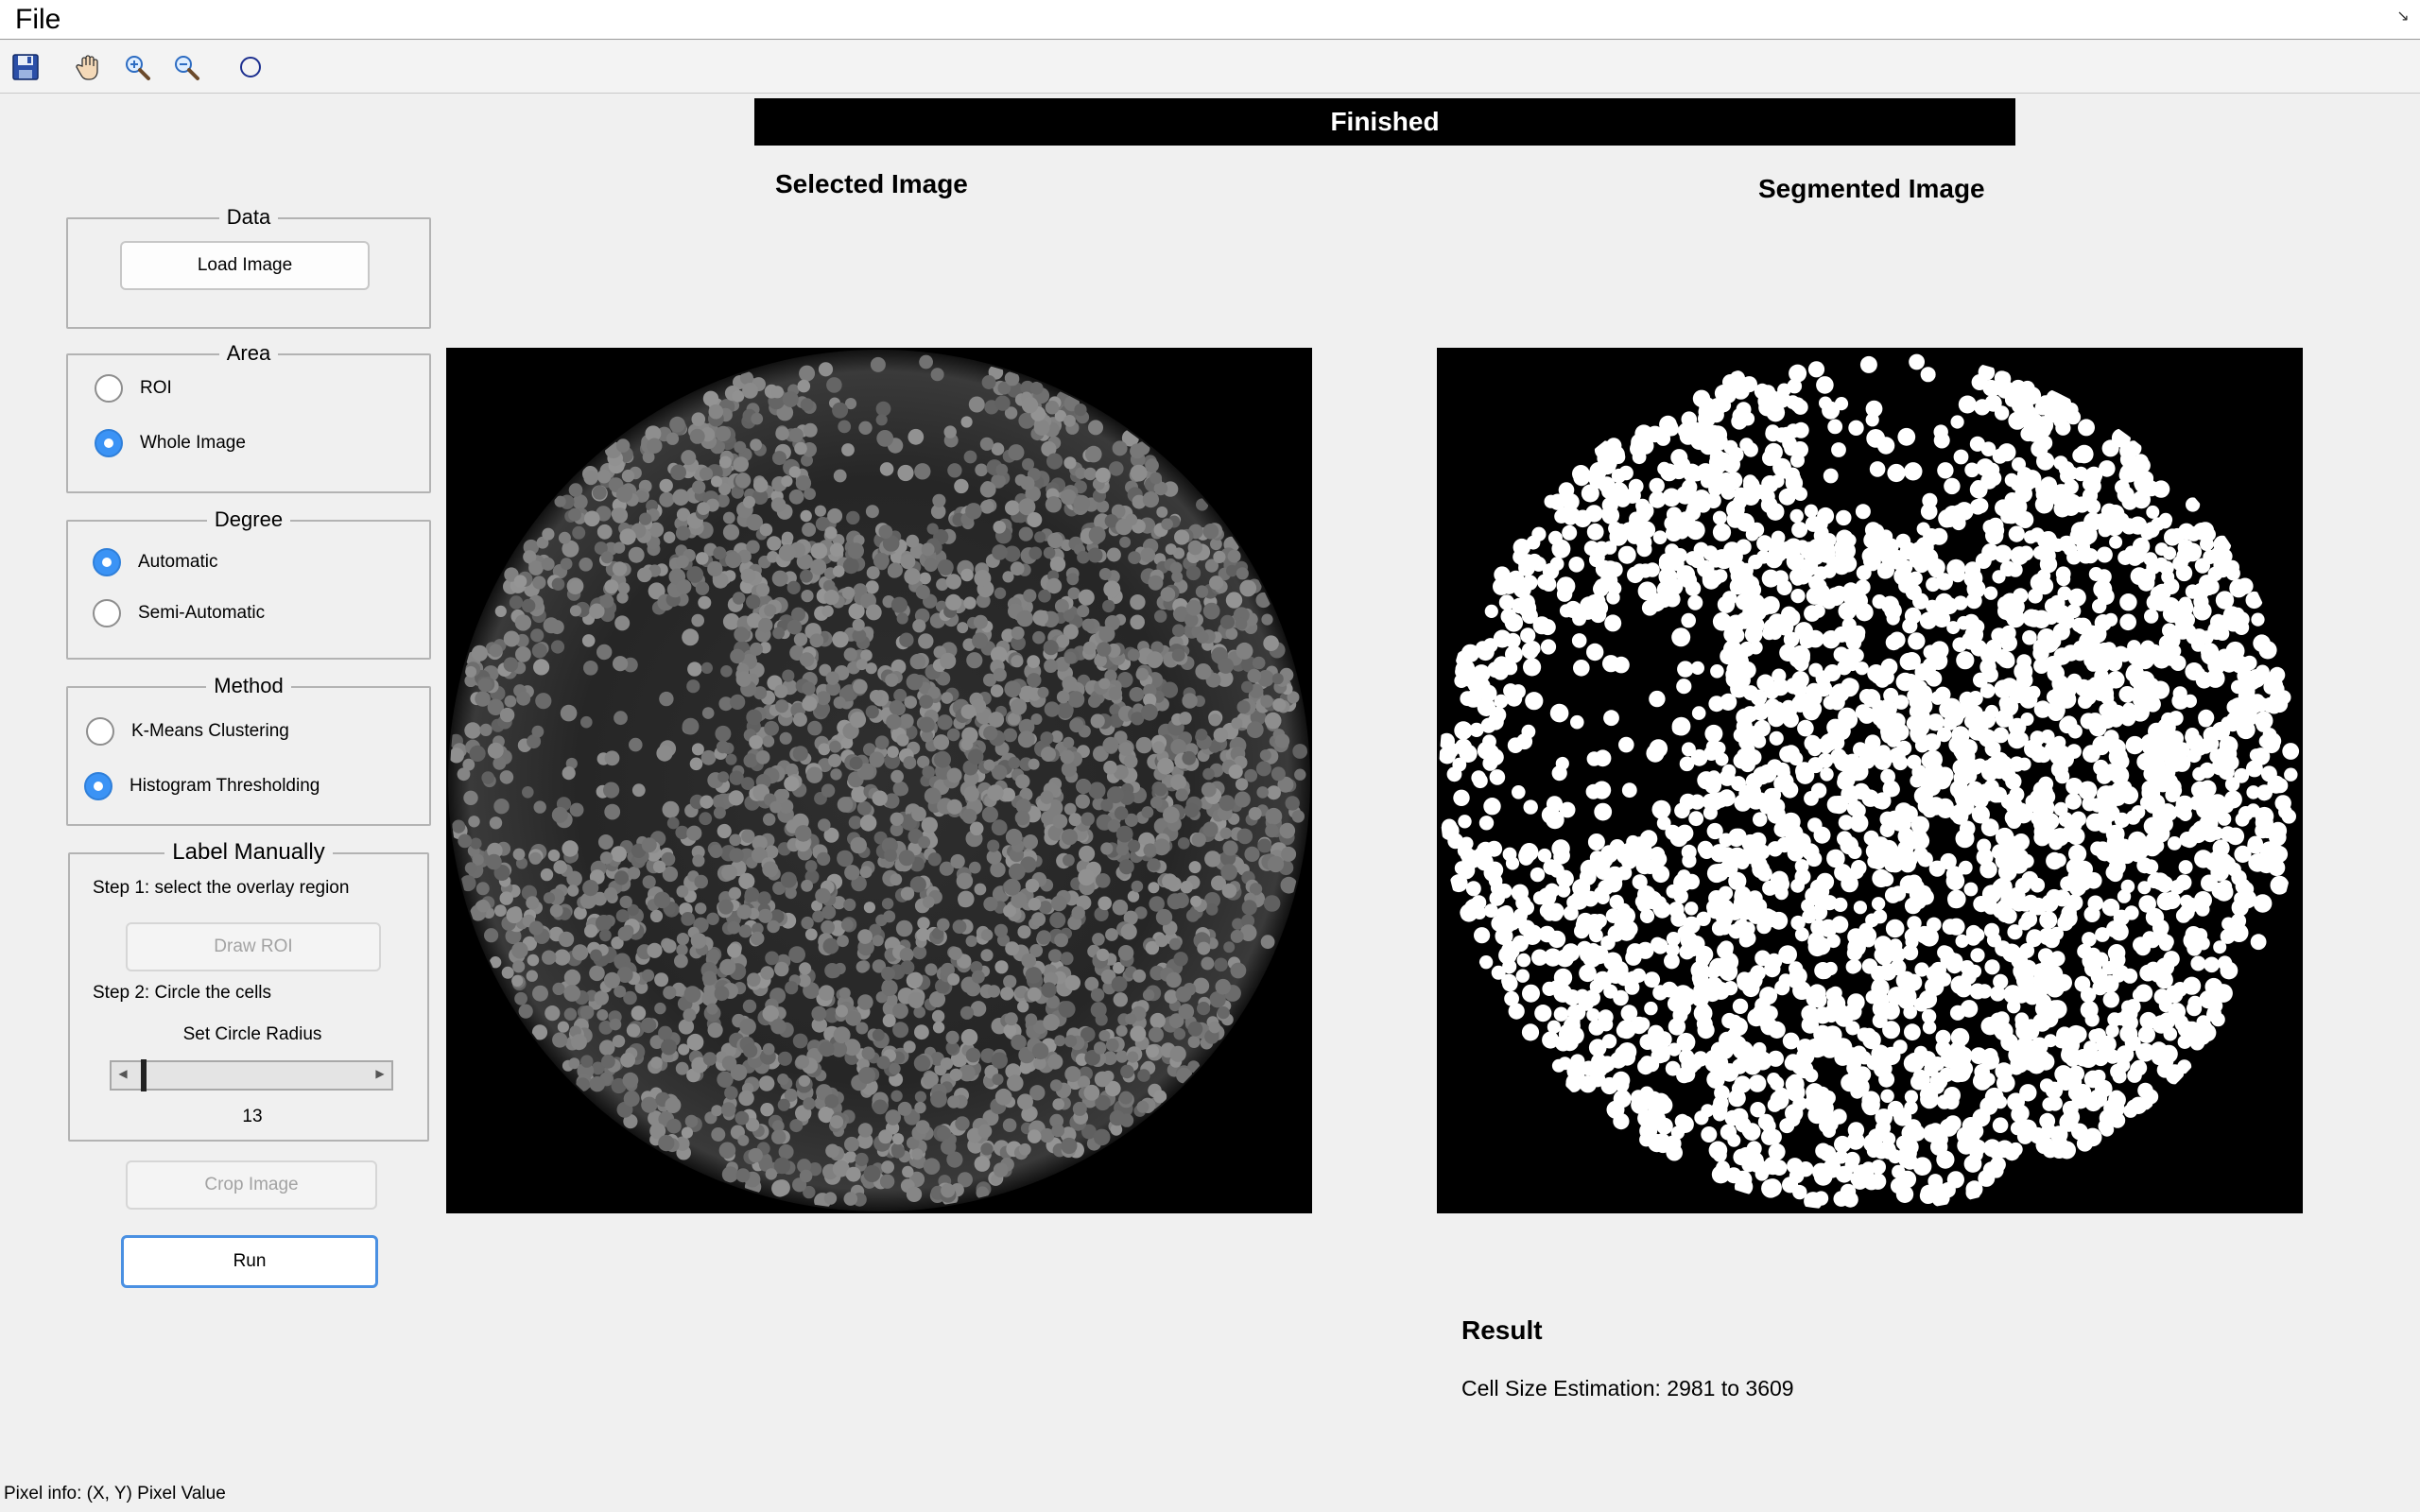 This screenshot has width=2420, height=1512. Describe the element at coordinates (193, 443) in the screenshot. I see `radio-whole-image-label: Whole Image` at that location.